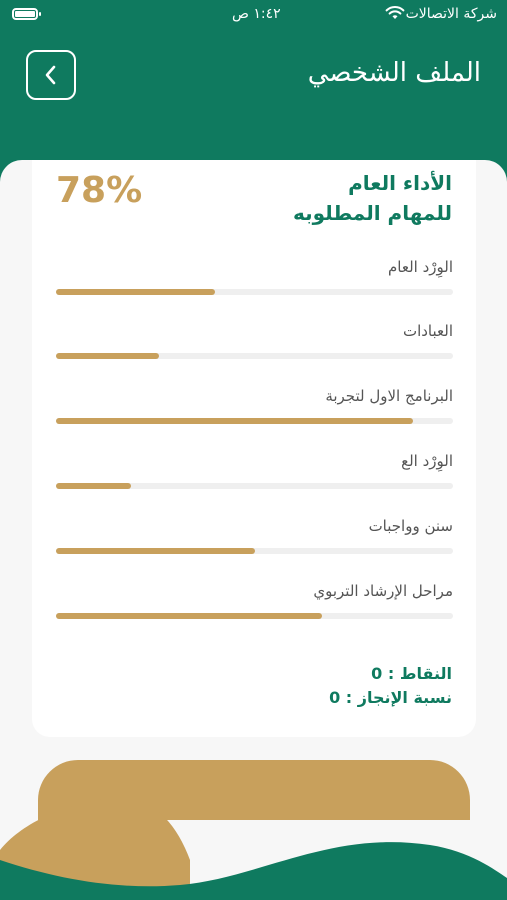 The image size is (507, 900). I want to click on metric-sunnah-duties: سنن وواجبات, so click(254, 537).